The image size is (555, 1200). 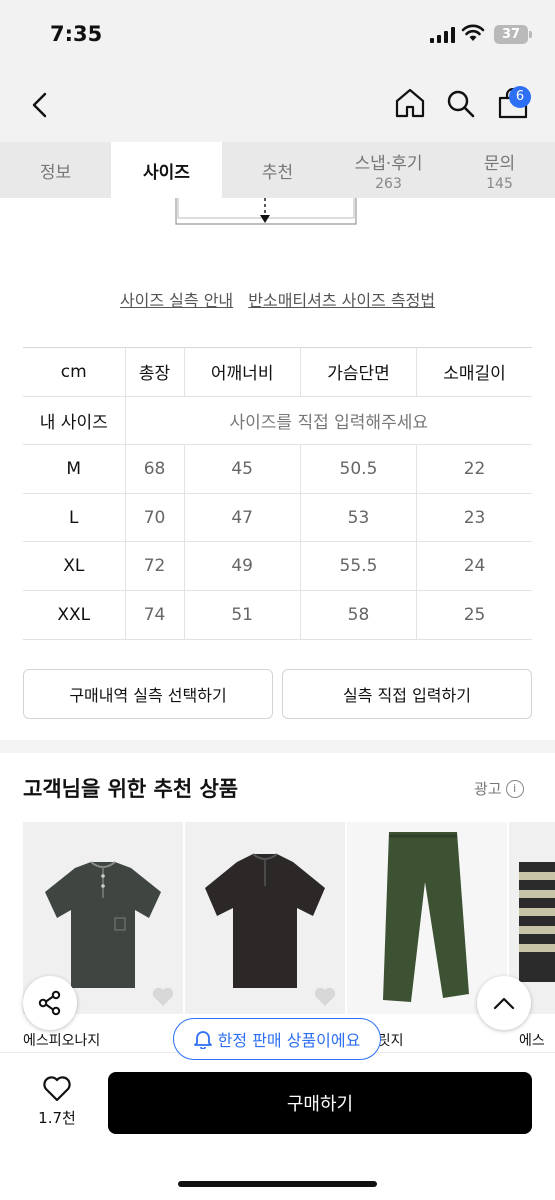 I want to click on table-cell: 24, so click(x=474, y=566).